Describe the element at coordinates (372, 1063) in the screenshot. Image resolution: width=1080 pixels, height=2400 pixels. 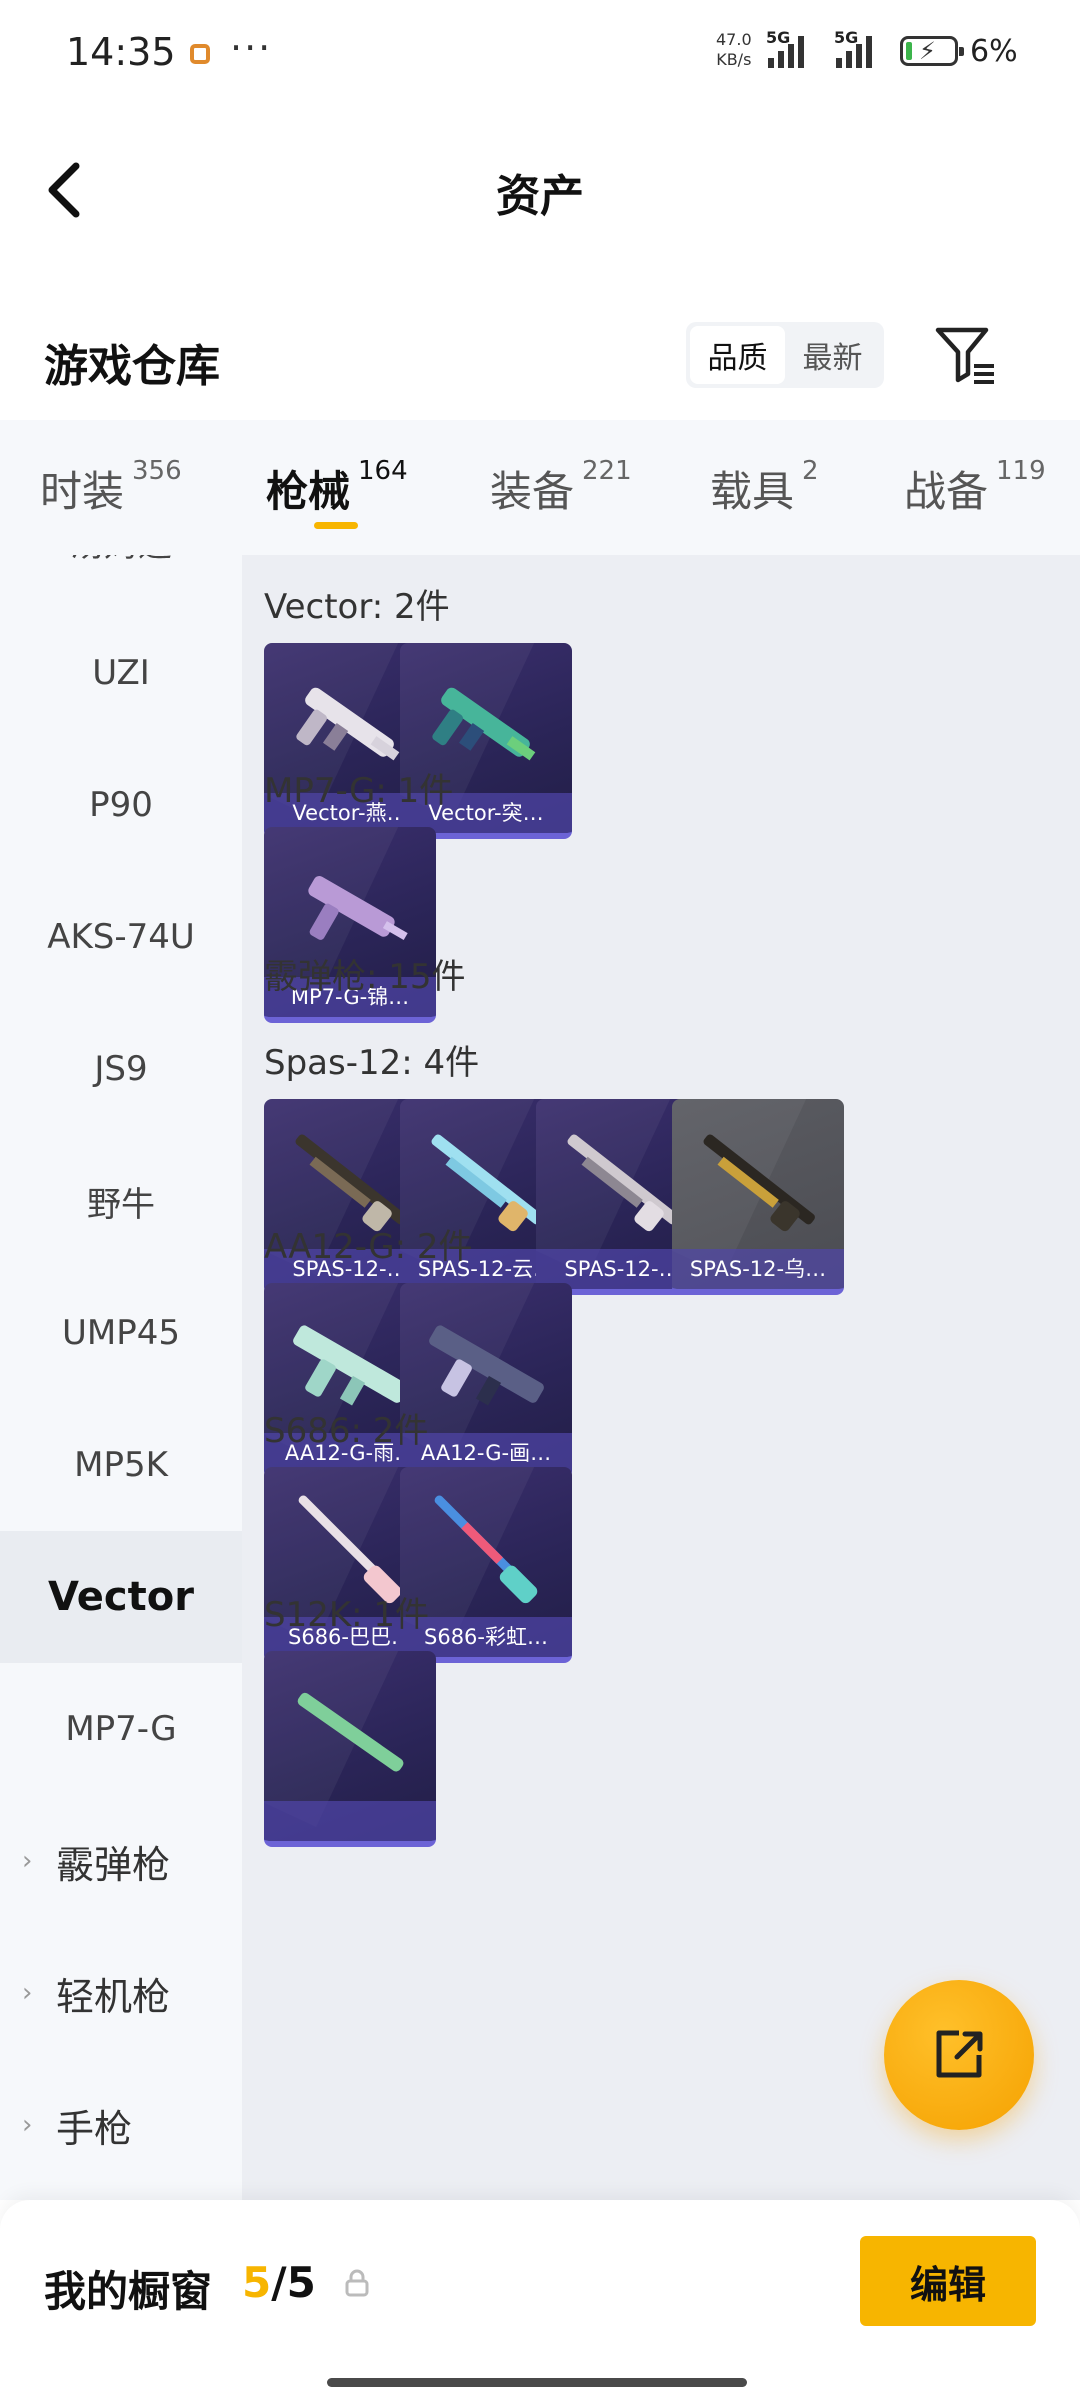
I see `group-title-spas12: Spas-12: 4件` at that location.